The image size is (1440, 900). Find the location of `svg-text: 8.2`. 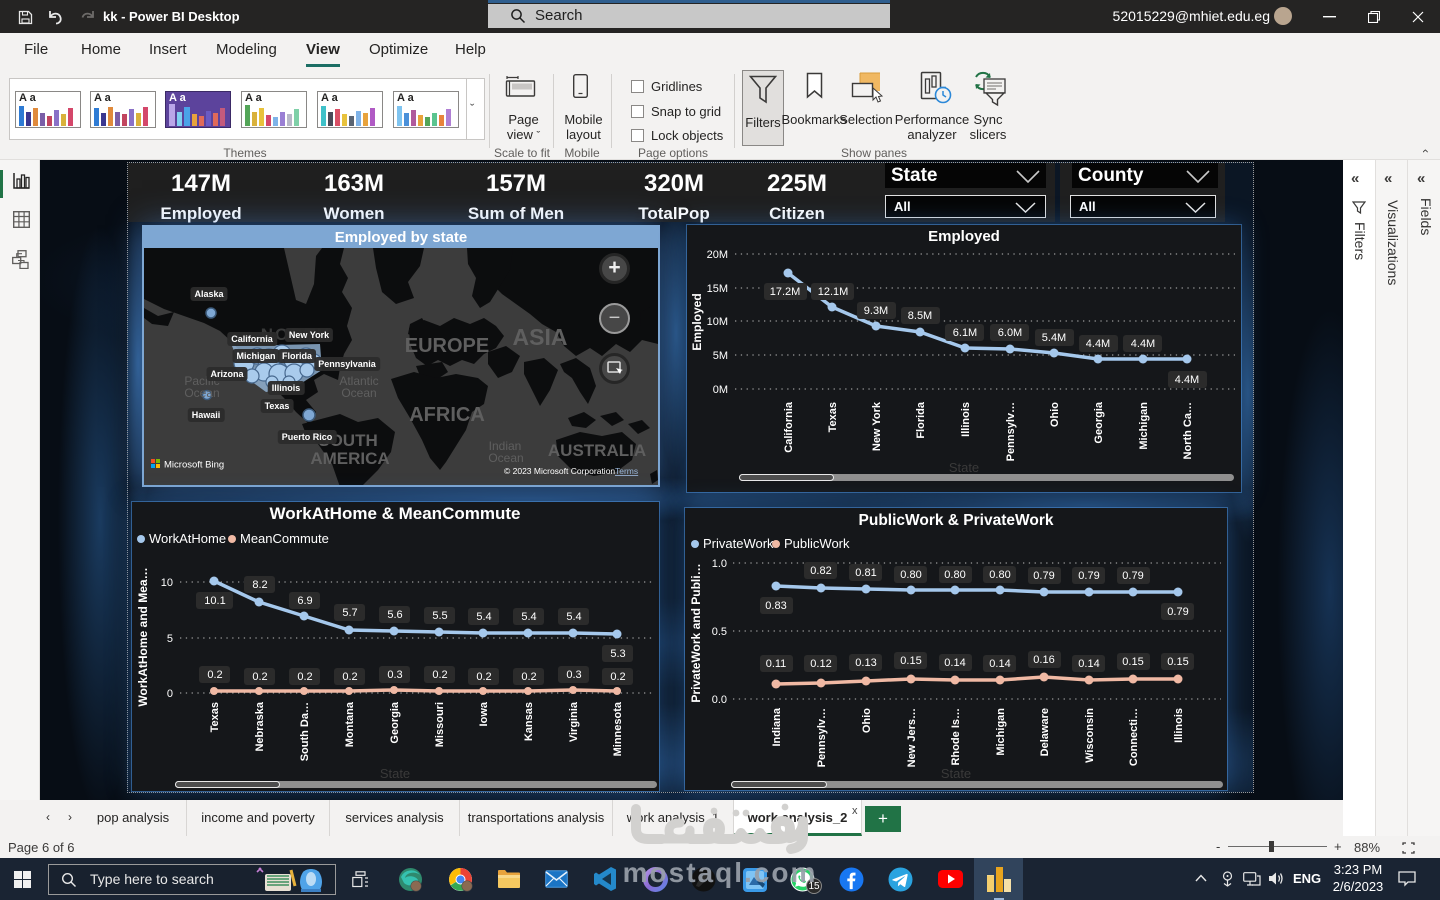

svg-text: 8.2 is located at coordinates (259, 585).